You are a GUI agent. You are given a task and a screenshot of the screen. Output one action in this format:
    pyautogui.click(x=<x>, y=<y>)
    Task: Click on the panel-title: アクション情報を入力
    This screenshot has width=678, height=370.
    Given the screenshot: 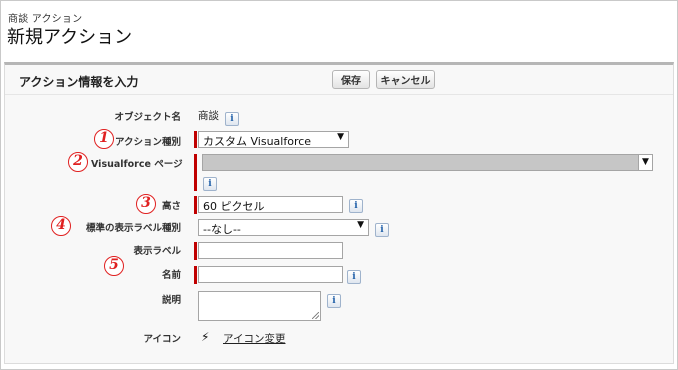 What is the action you would take?
    pyautogui.click(x=79, y=82)
    